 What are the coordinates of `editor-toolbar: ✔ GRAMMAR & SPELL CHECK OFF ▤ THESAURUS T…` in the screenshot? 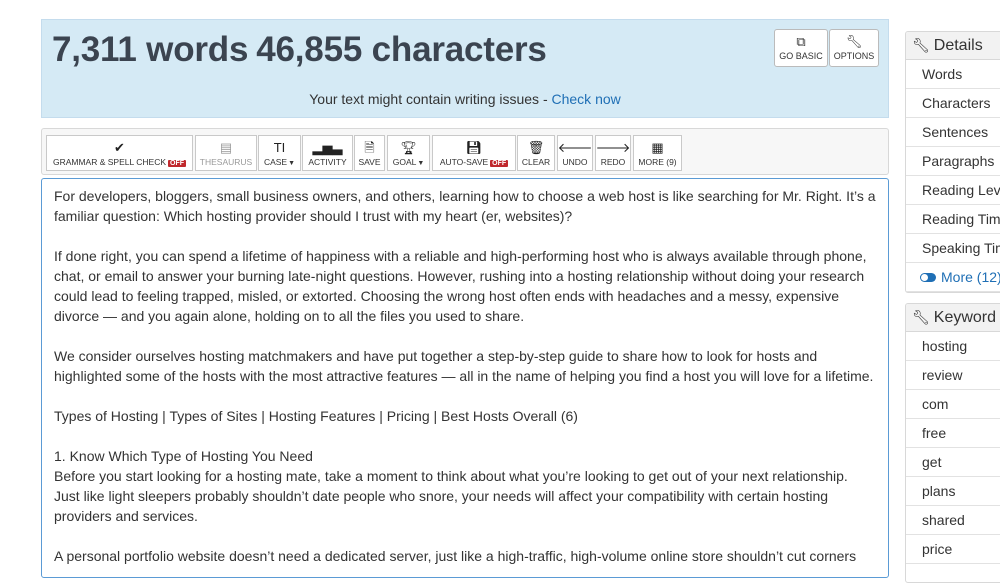 It's located at (465, 151).